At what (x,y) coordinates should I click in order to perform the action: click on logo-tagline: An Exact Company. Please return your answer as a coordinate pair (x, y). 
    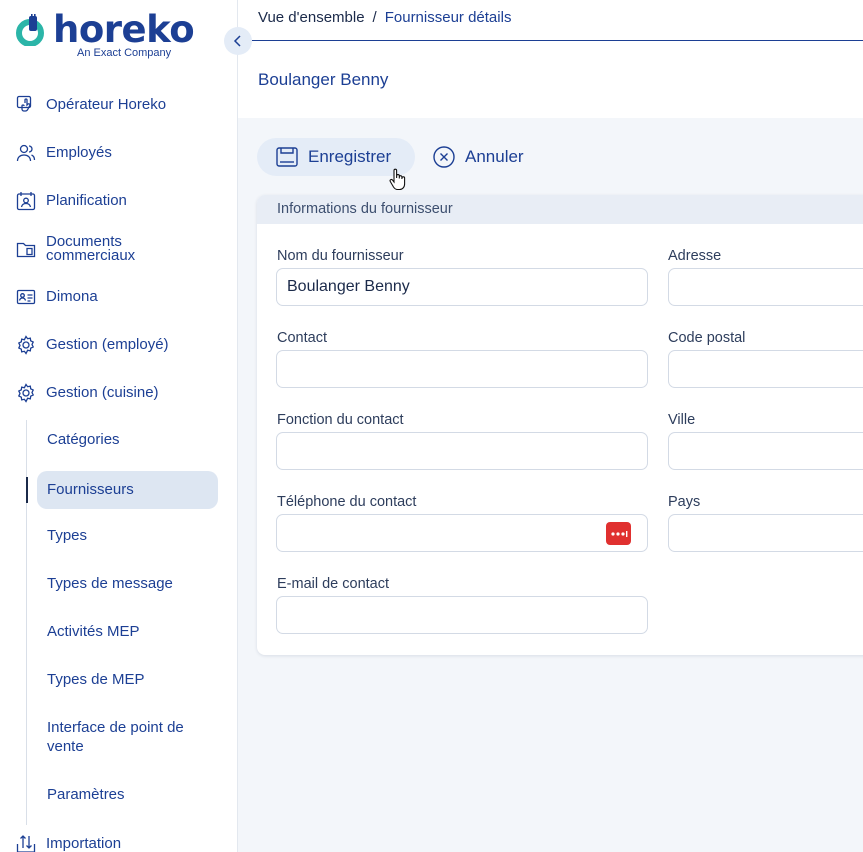
    Looking at the image, I should click on (124, 53).